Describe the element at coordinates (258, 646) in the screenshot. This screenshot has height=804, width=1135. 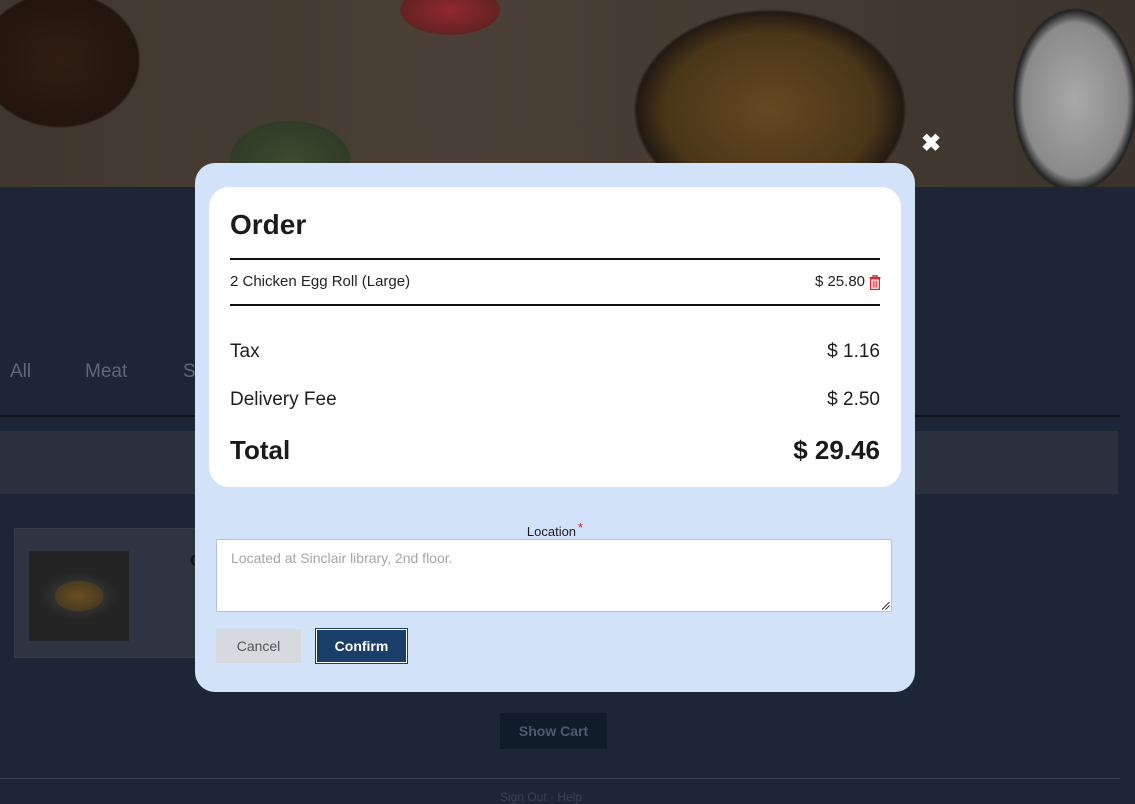
I see `cancel-button: Cancel` at that location.